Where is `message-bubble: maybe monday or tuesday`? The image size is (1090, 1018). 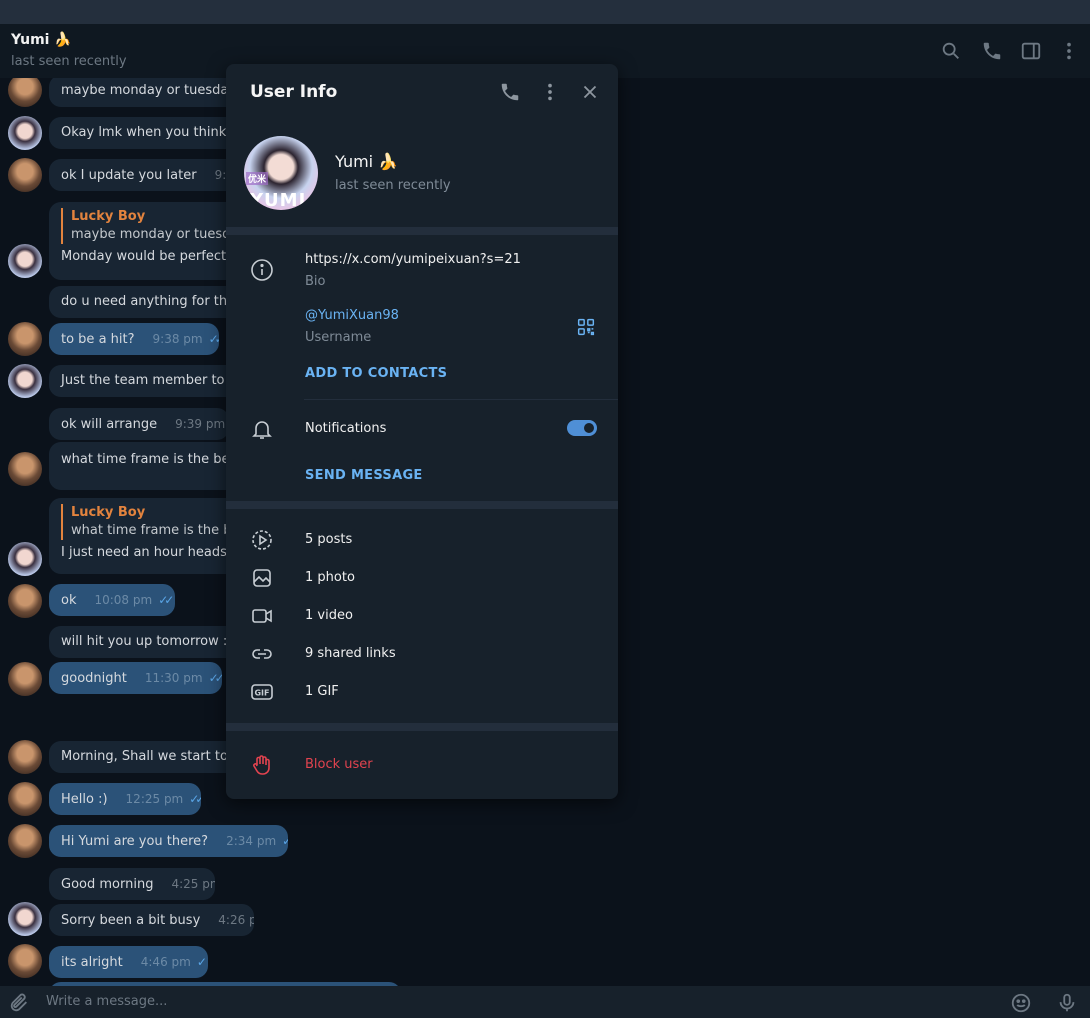
message-bubble: maybe monday or tuesday is located at coordinates (149, 92).